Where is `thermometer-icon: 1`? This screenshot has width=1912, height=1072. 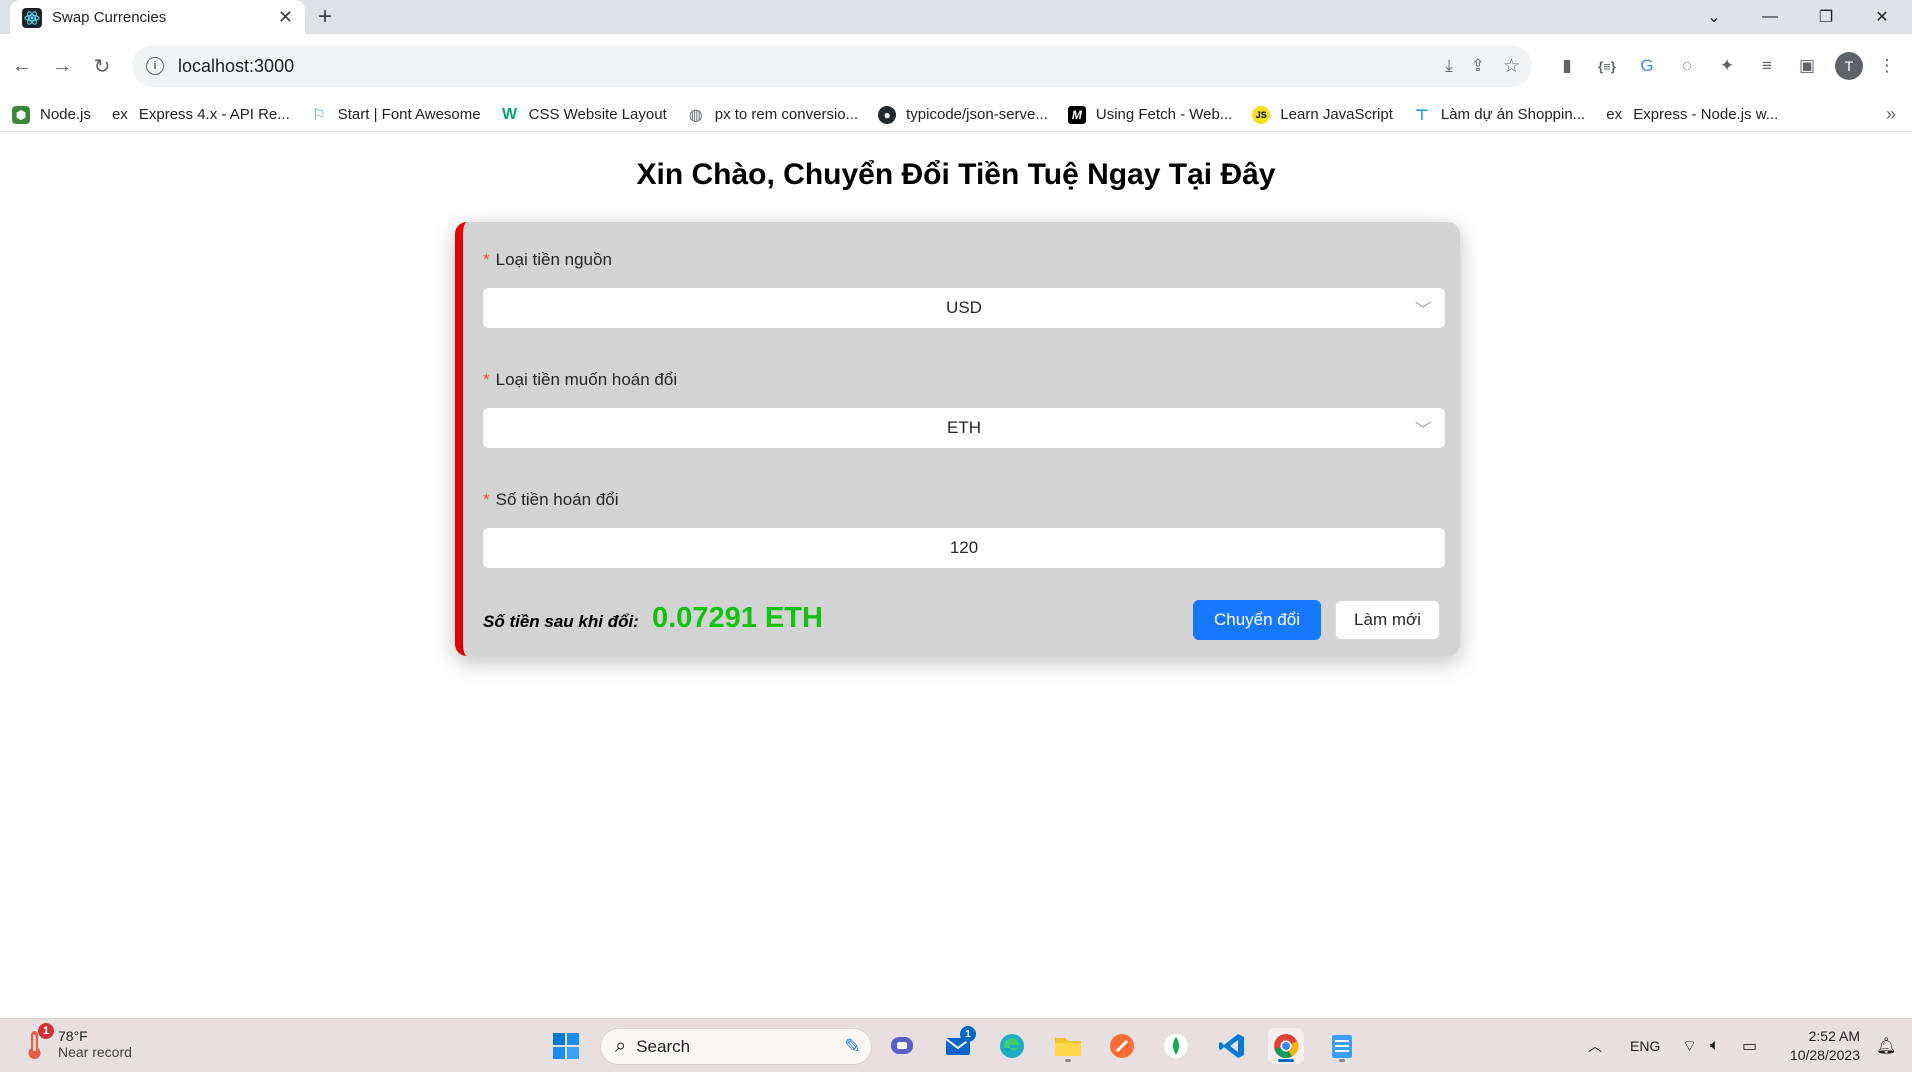
thermometer-icon: 1 is located at coordinates (37, 1042).